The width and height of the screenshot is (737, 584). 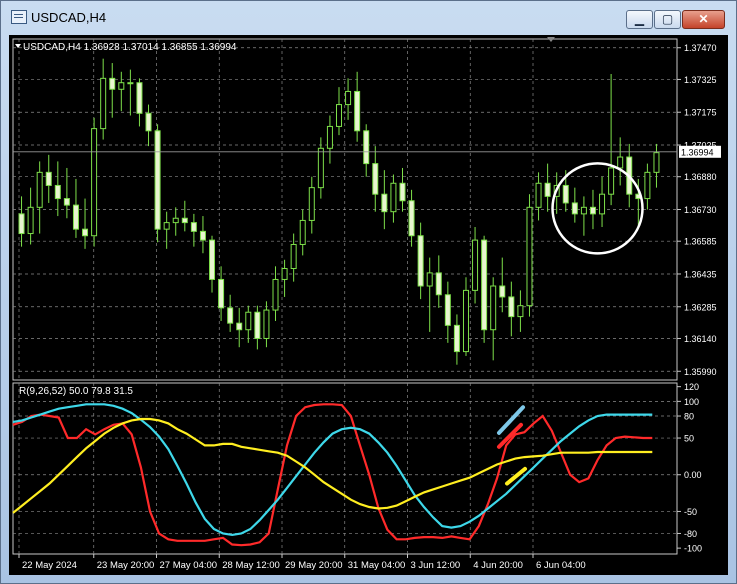 I want to click on price-tick-label: 1.37470, so click(x=700, y=48).